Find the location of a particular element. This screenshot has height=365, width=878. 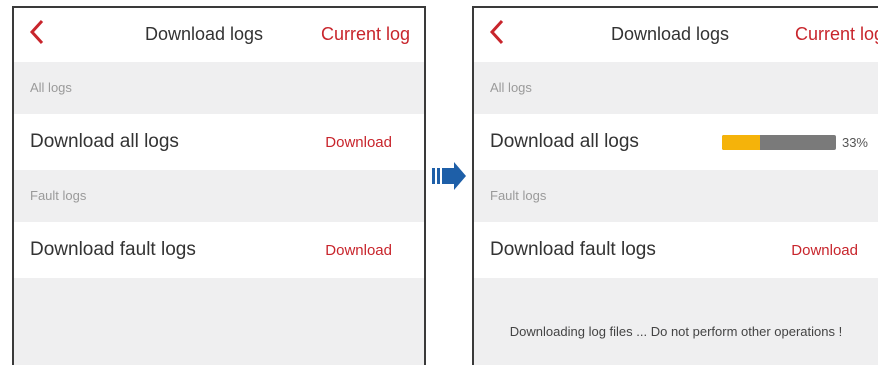

progress-percent: 33% is located at coordinates (854, 142).